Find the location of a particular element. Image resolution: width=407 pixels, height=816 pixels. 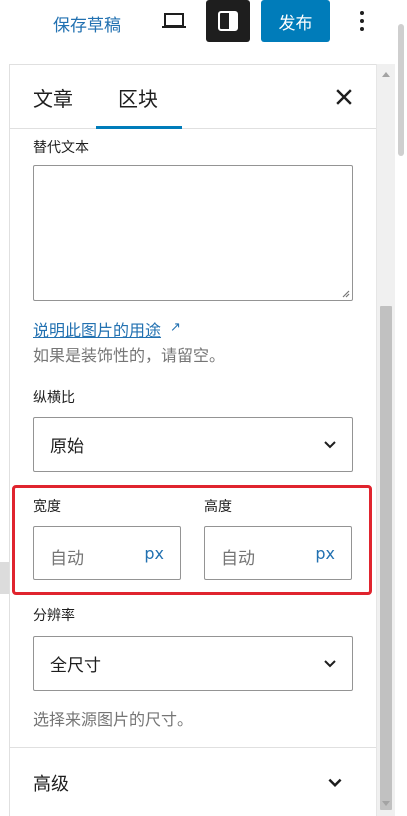

width-label: 宽度 is located at coordinates (47, 507).